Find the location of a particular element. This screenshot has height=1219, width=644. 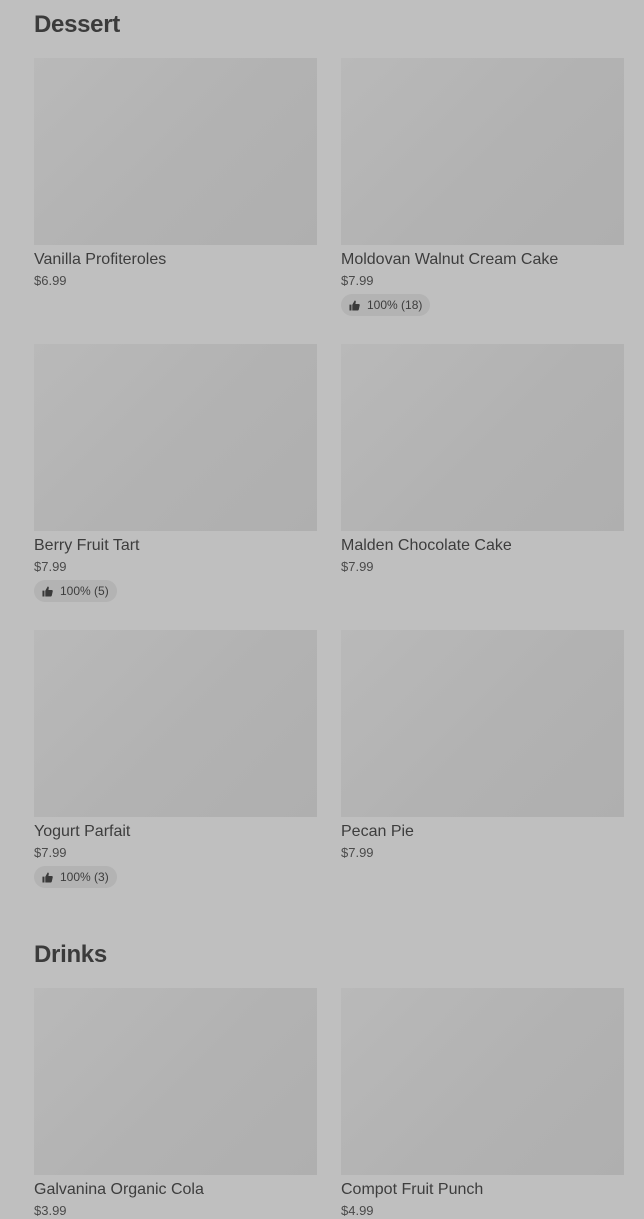

menu-item: Berry Fruit Tart $7.99 100% (5) is located at coordinates (175, 473).